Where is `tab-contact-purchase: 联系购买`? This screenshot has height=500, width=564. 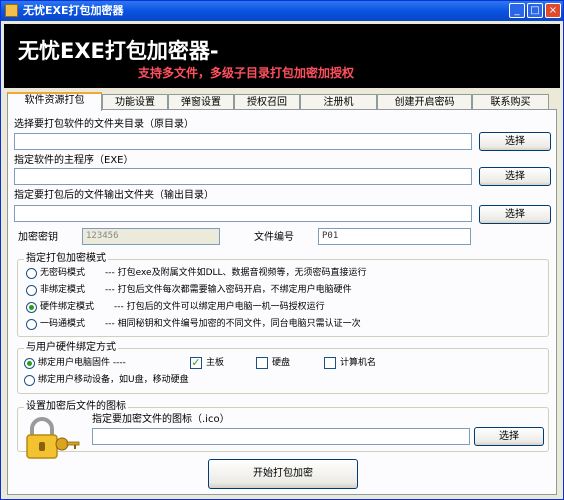 tab-contact-purchase: 联系购买 is located at coordinates (510, 101).